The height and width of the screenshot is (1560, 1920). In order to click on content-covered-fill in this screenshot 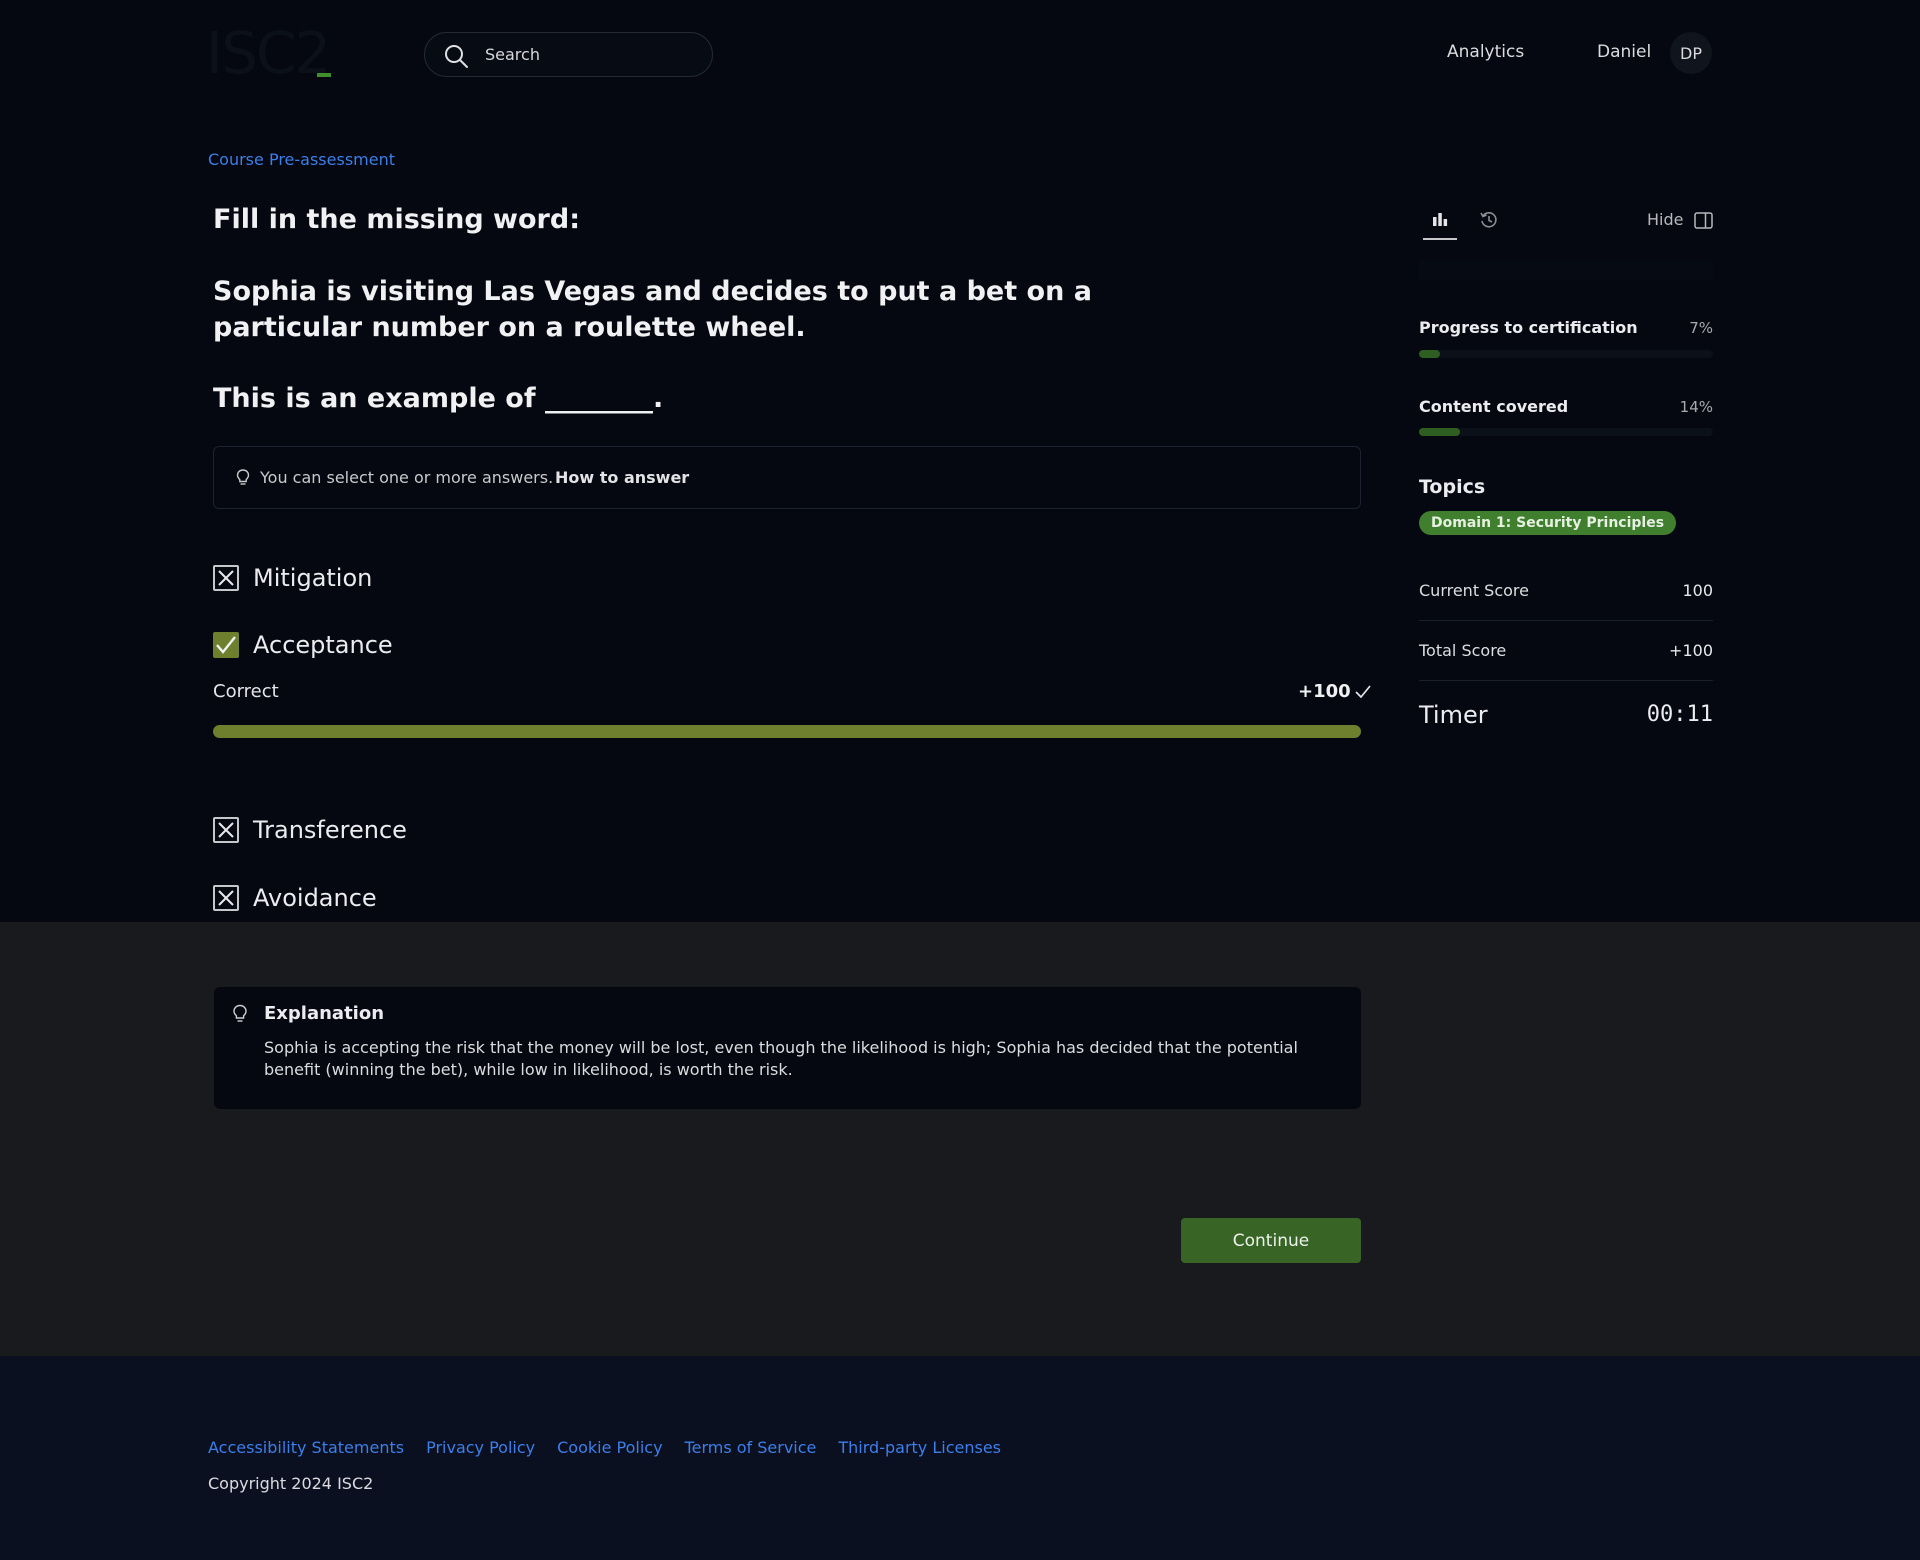, I will do `click(1440, 432)`.